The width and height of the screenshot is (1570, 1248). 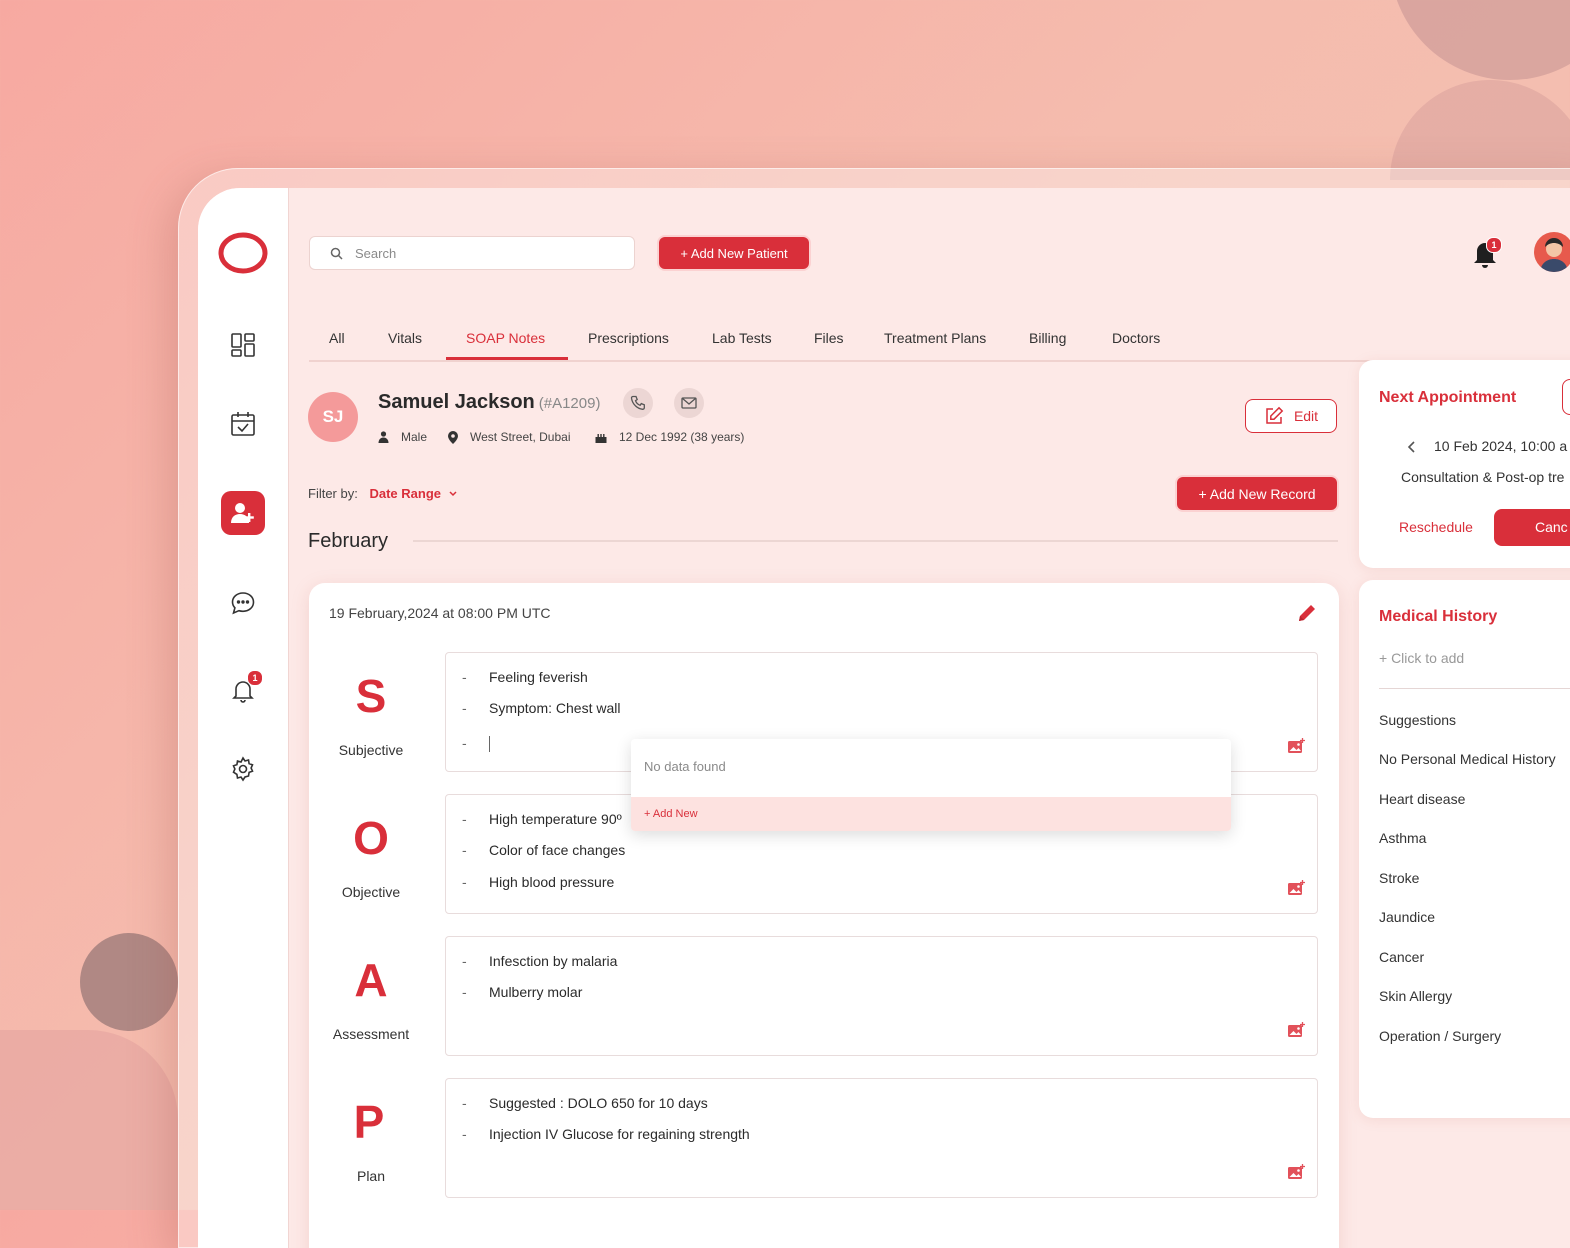 I want to click on list-item: - Symptom: Chest wall, so click(x=541, y=708).